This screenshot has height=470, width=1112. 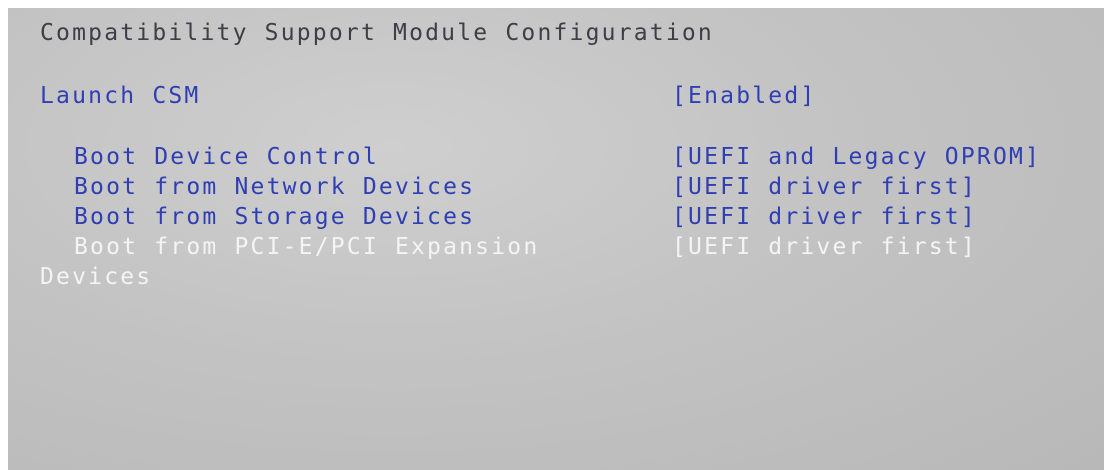 I want to click on boot-device-control-value: [UEFI and Legacy OPROM], so click(x=856, y=157).